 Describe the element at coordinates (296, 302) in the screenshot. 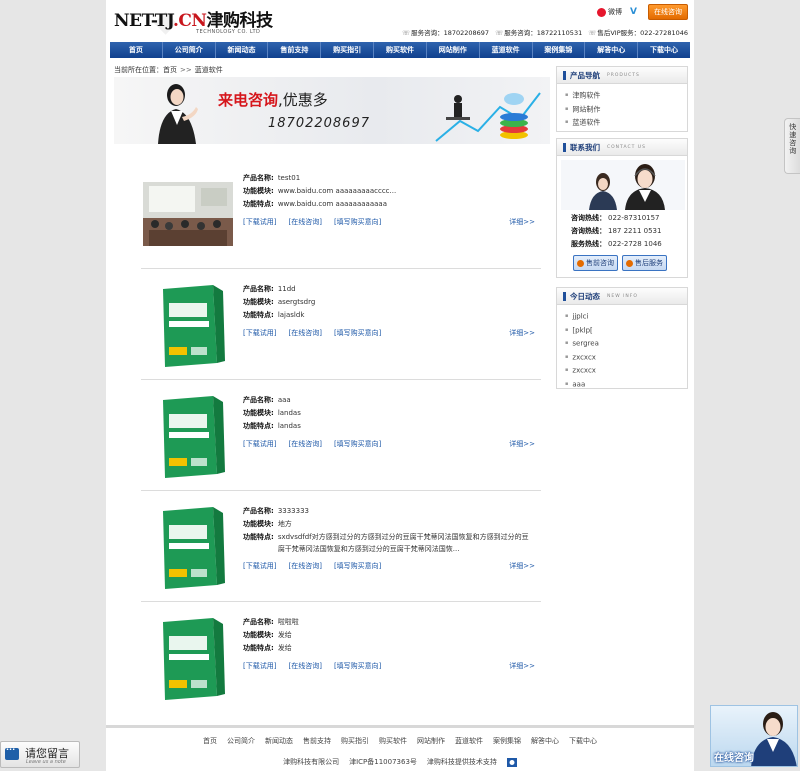

I see `product-module: asergtsdrg` at that location.